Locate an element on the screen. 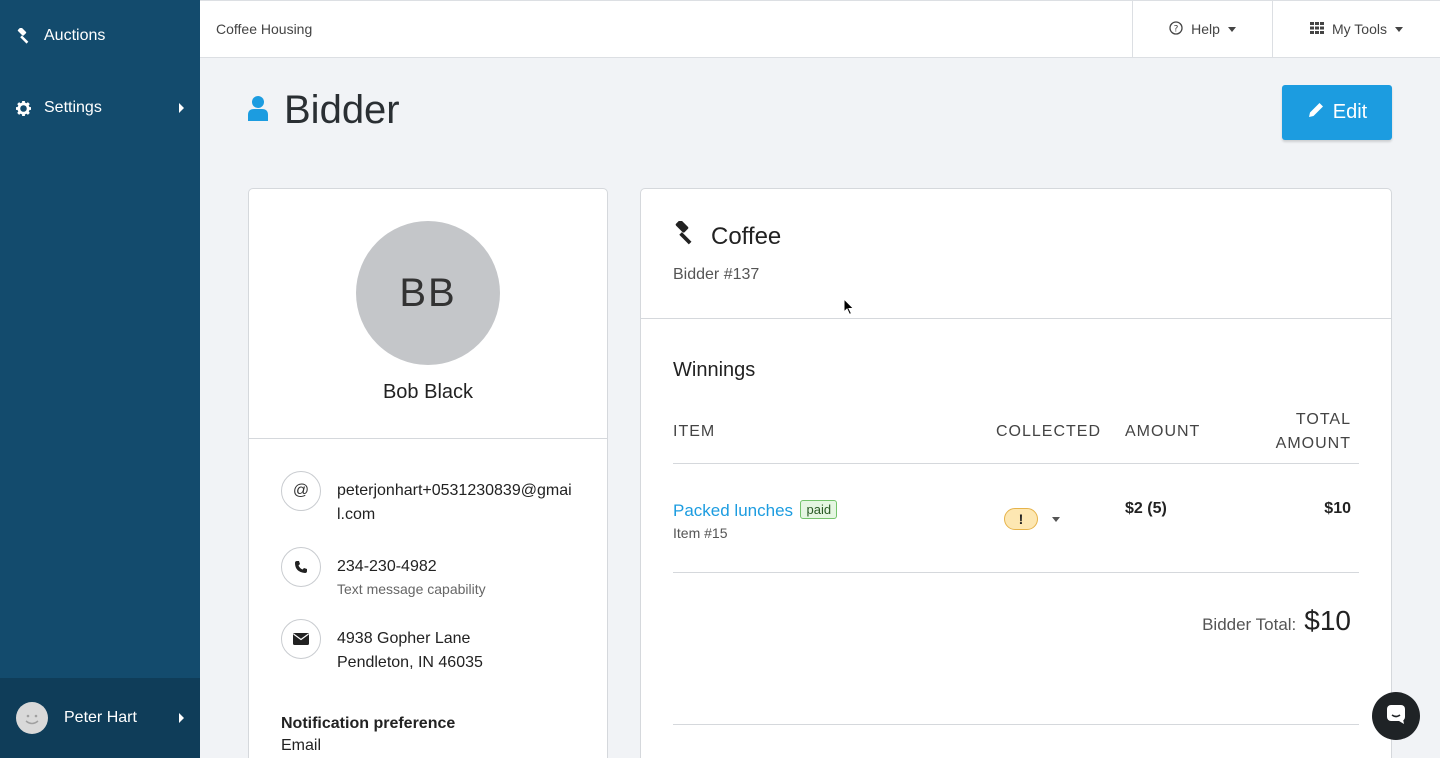 This screenshot has height=758, width=1440. column-header-item: ITEM is located at coordinates (694, 431).